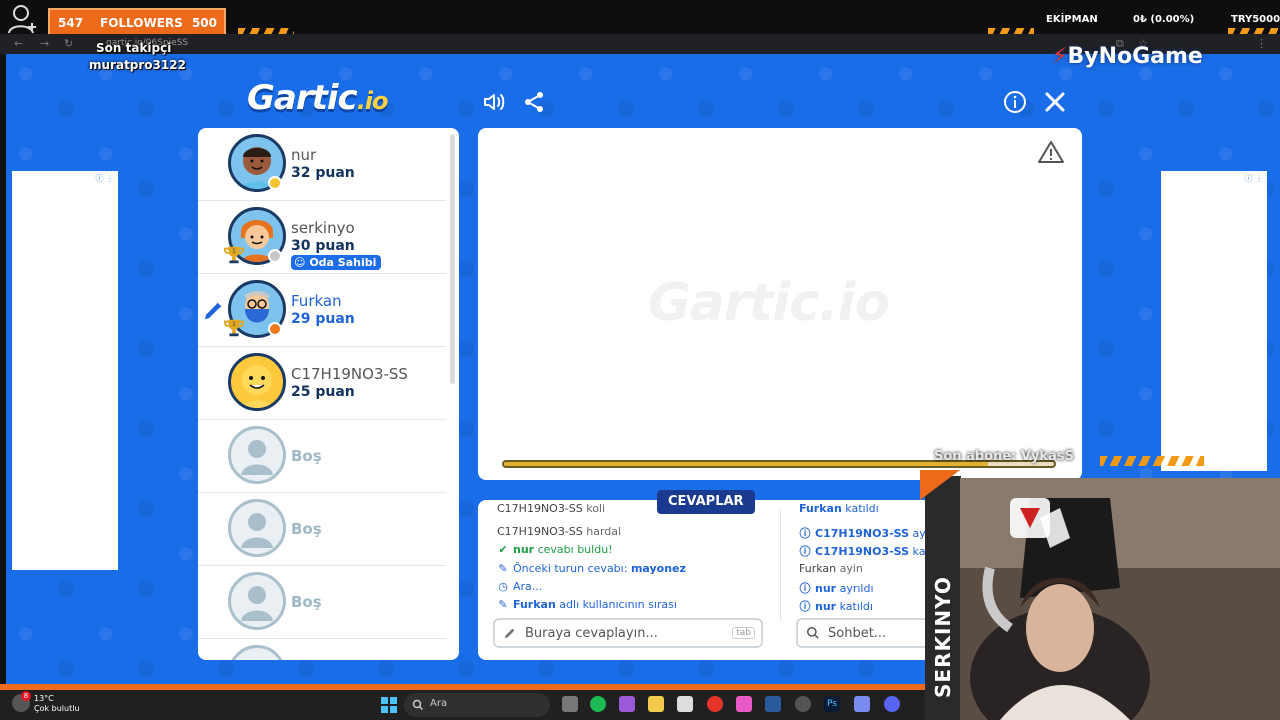 This screenshot has height=720, width=1280. Describe the element at coordinates (743, 633) in the screenshot. I see `tab-key-hint: tab` at that location.